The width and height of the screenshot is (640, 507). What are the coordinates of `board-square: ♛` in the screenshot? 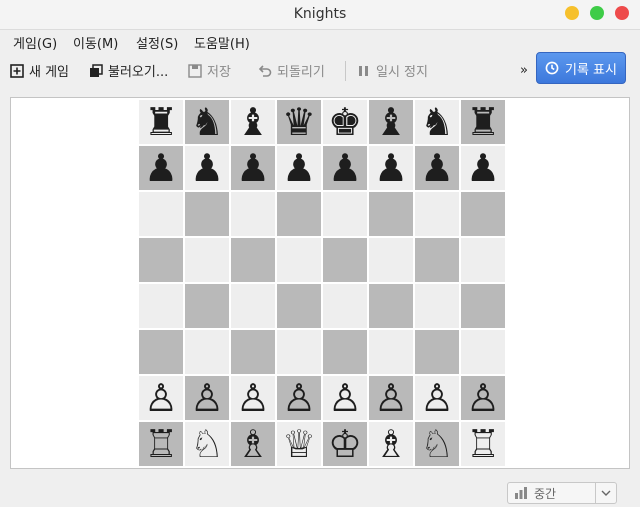 It's located at (299, 122).